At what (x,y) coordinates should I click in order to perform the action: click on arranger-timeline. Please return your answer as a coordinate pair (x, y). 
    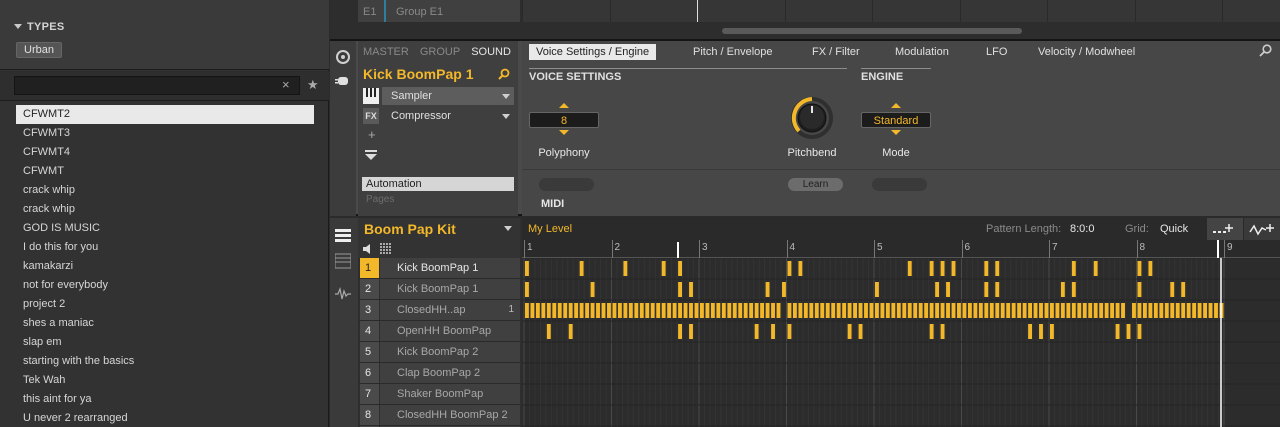
    Looking at the image, I should click on (901, 11).